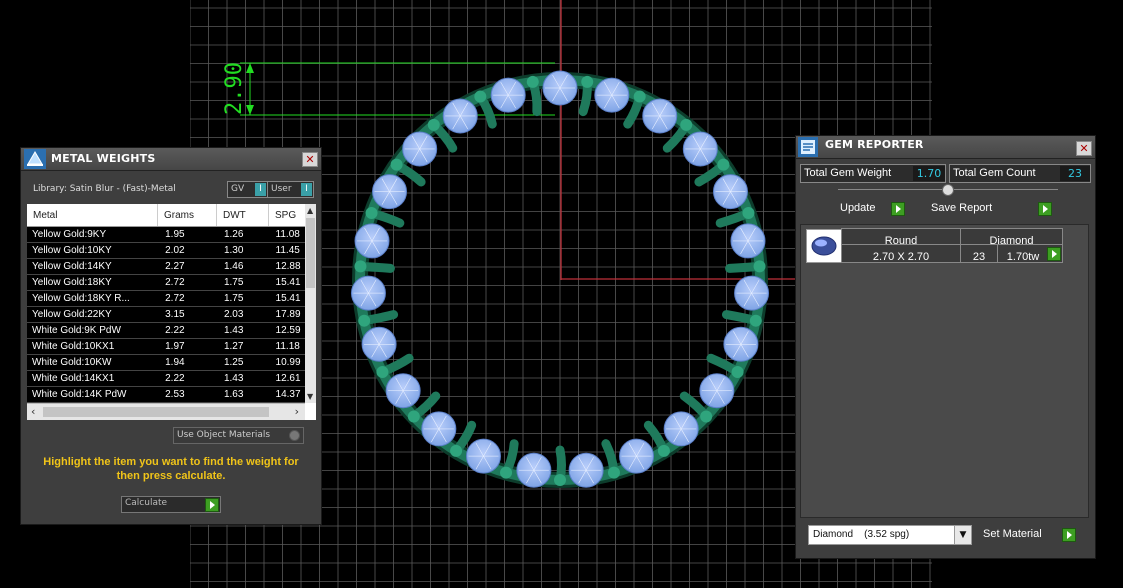  What do you see at coordinates (244, 250) in the screenshot?
I see `dwt-cell: 1.30` at bounding box center [244, 250].